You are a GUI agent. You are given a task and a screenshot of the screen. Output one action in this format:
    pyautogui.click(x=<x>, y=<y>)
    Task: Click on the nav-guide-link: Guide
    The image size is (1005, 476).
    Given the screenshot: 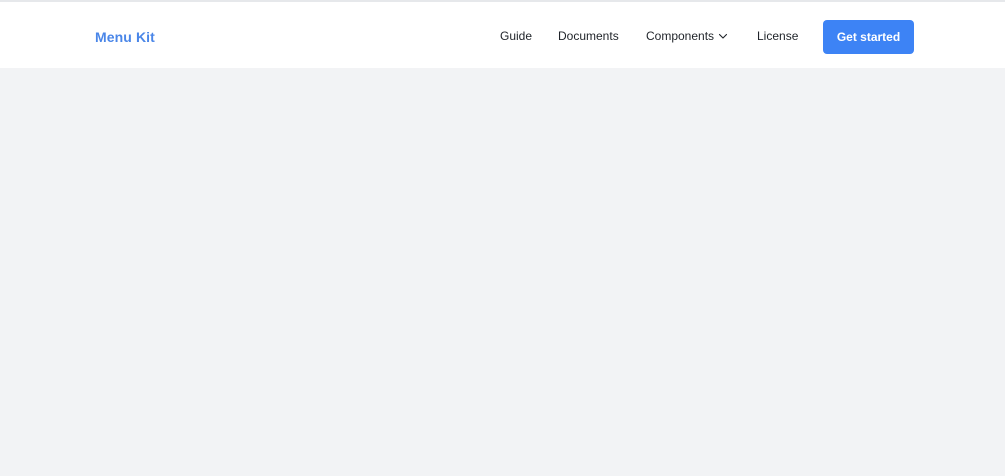 What is the action you would take?
    pyautogui.click(x=516, y=36)
    